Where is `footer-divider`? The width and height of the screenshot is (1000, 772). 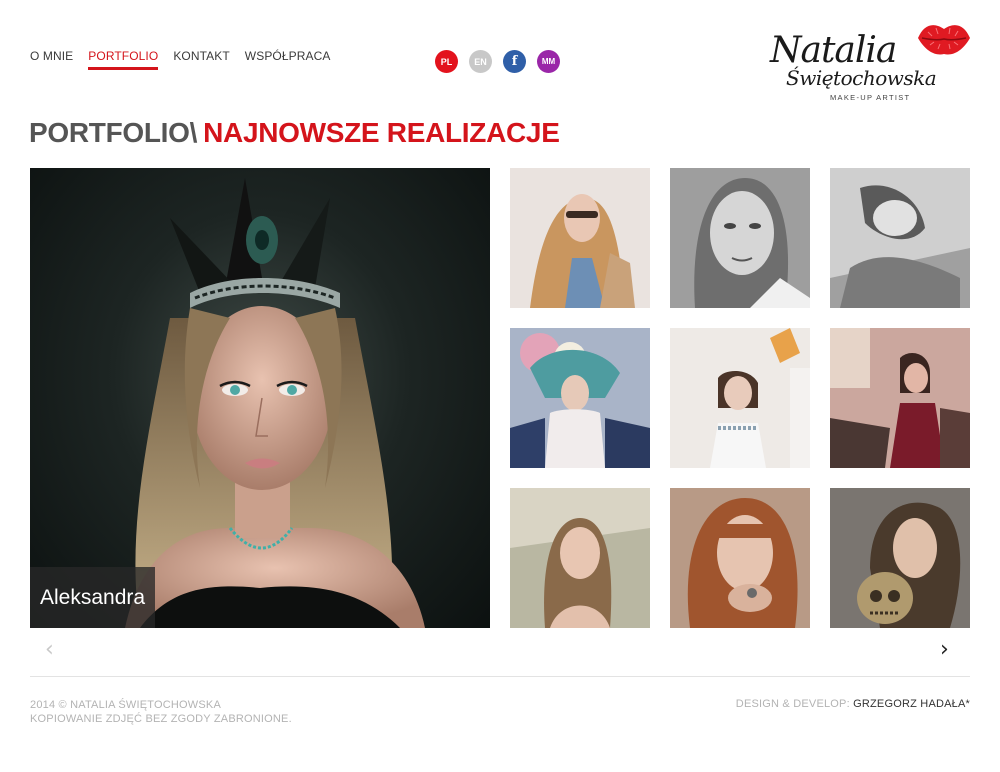 footer-divider is located at coordinates (500, 676).